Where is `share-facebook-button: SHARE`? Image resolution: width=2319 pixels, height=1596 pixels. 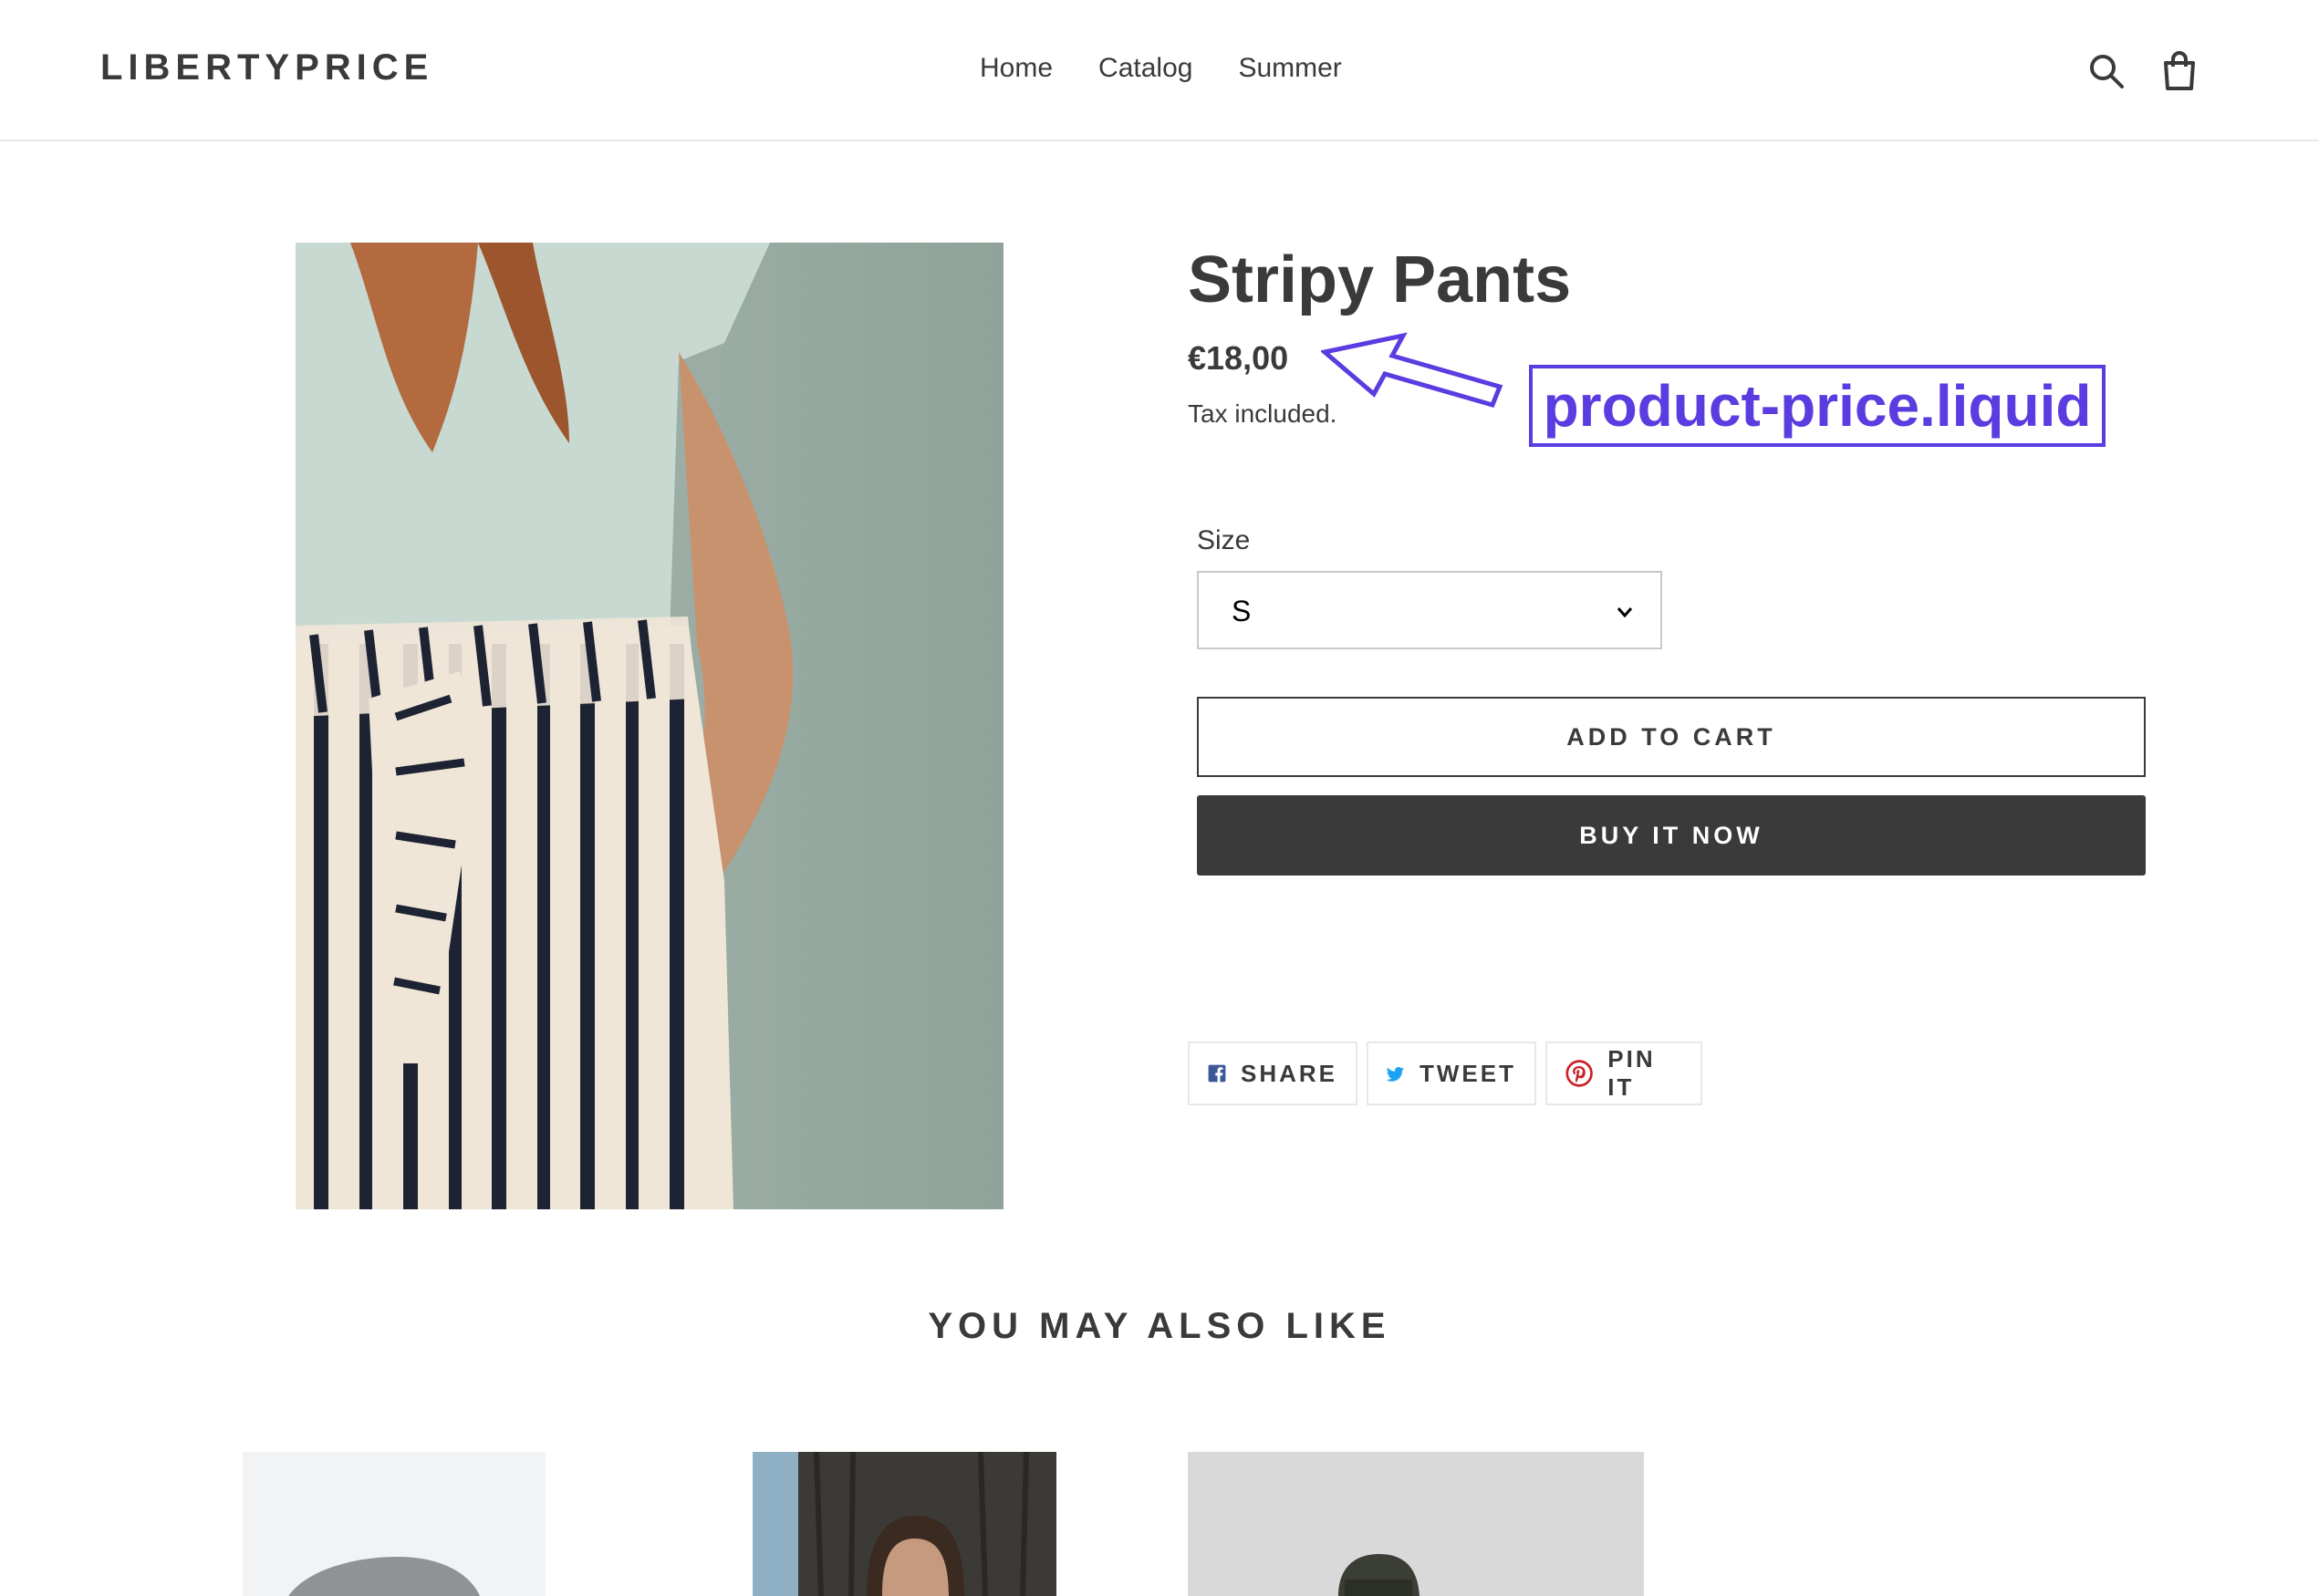 share-facebook-button: SHARE is located at coordinates (1272, 1074).